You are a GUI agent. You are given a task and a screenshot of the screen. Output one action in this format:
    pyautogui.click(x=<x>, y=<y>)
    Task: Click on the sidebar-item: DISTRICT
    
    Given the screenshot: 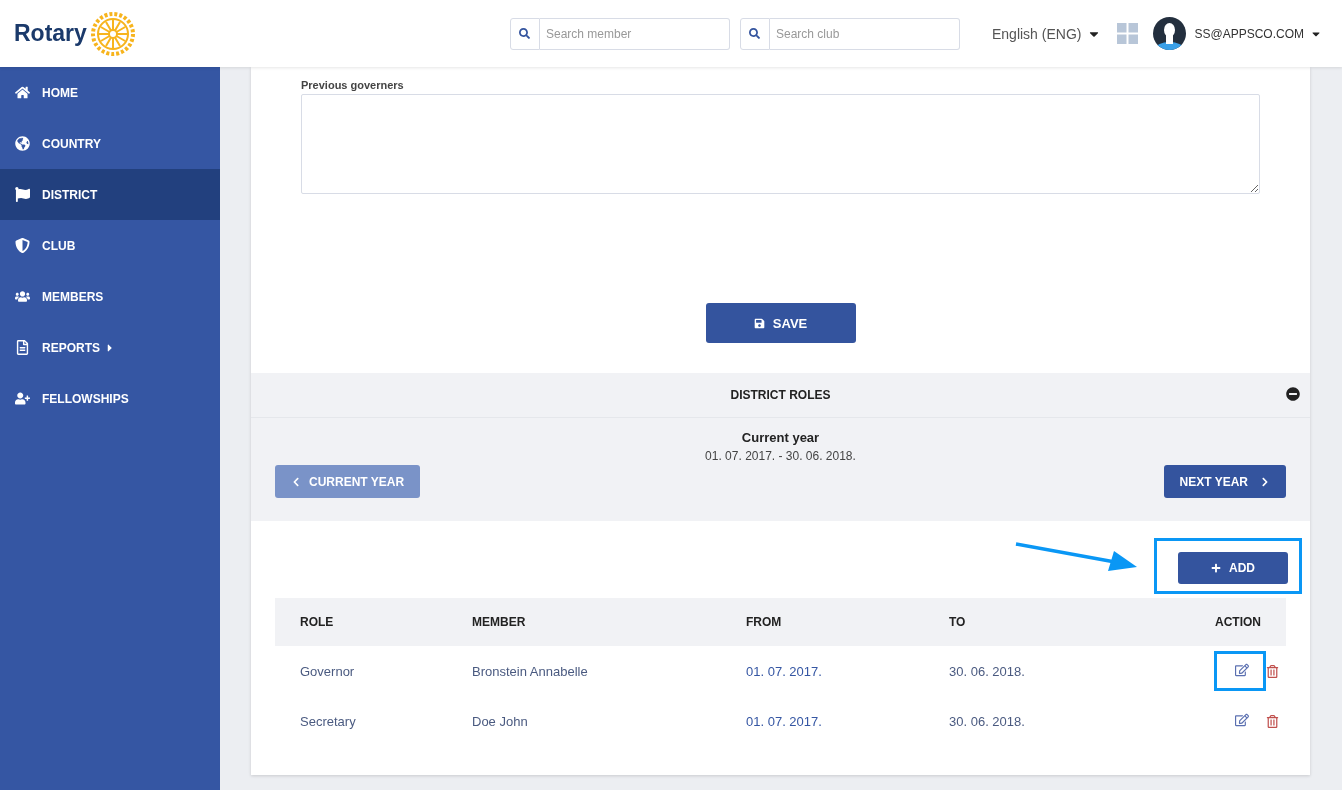 What is the action you would take?
    pyautogui.click(x=110, y=194)
    